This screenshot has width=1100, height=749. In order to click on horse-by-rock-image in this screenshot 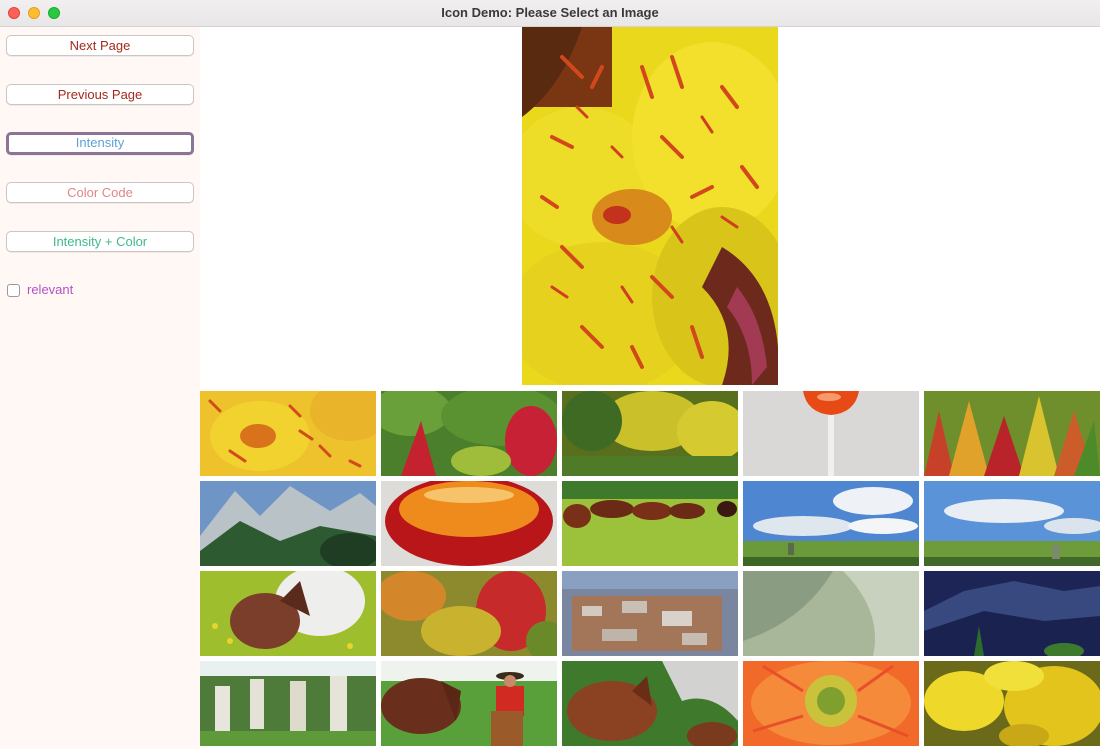, I will do `click(650, 703)`.